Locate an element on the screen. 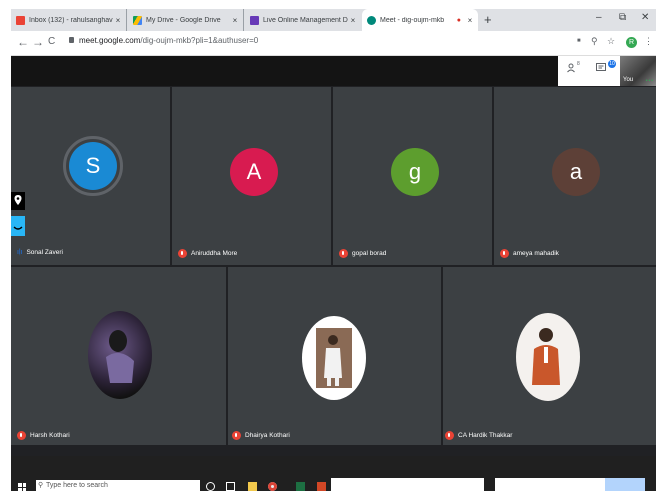  participant-name: gopal borad is located at coordinates (369, 253).